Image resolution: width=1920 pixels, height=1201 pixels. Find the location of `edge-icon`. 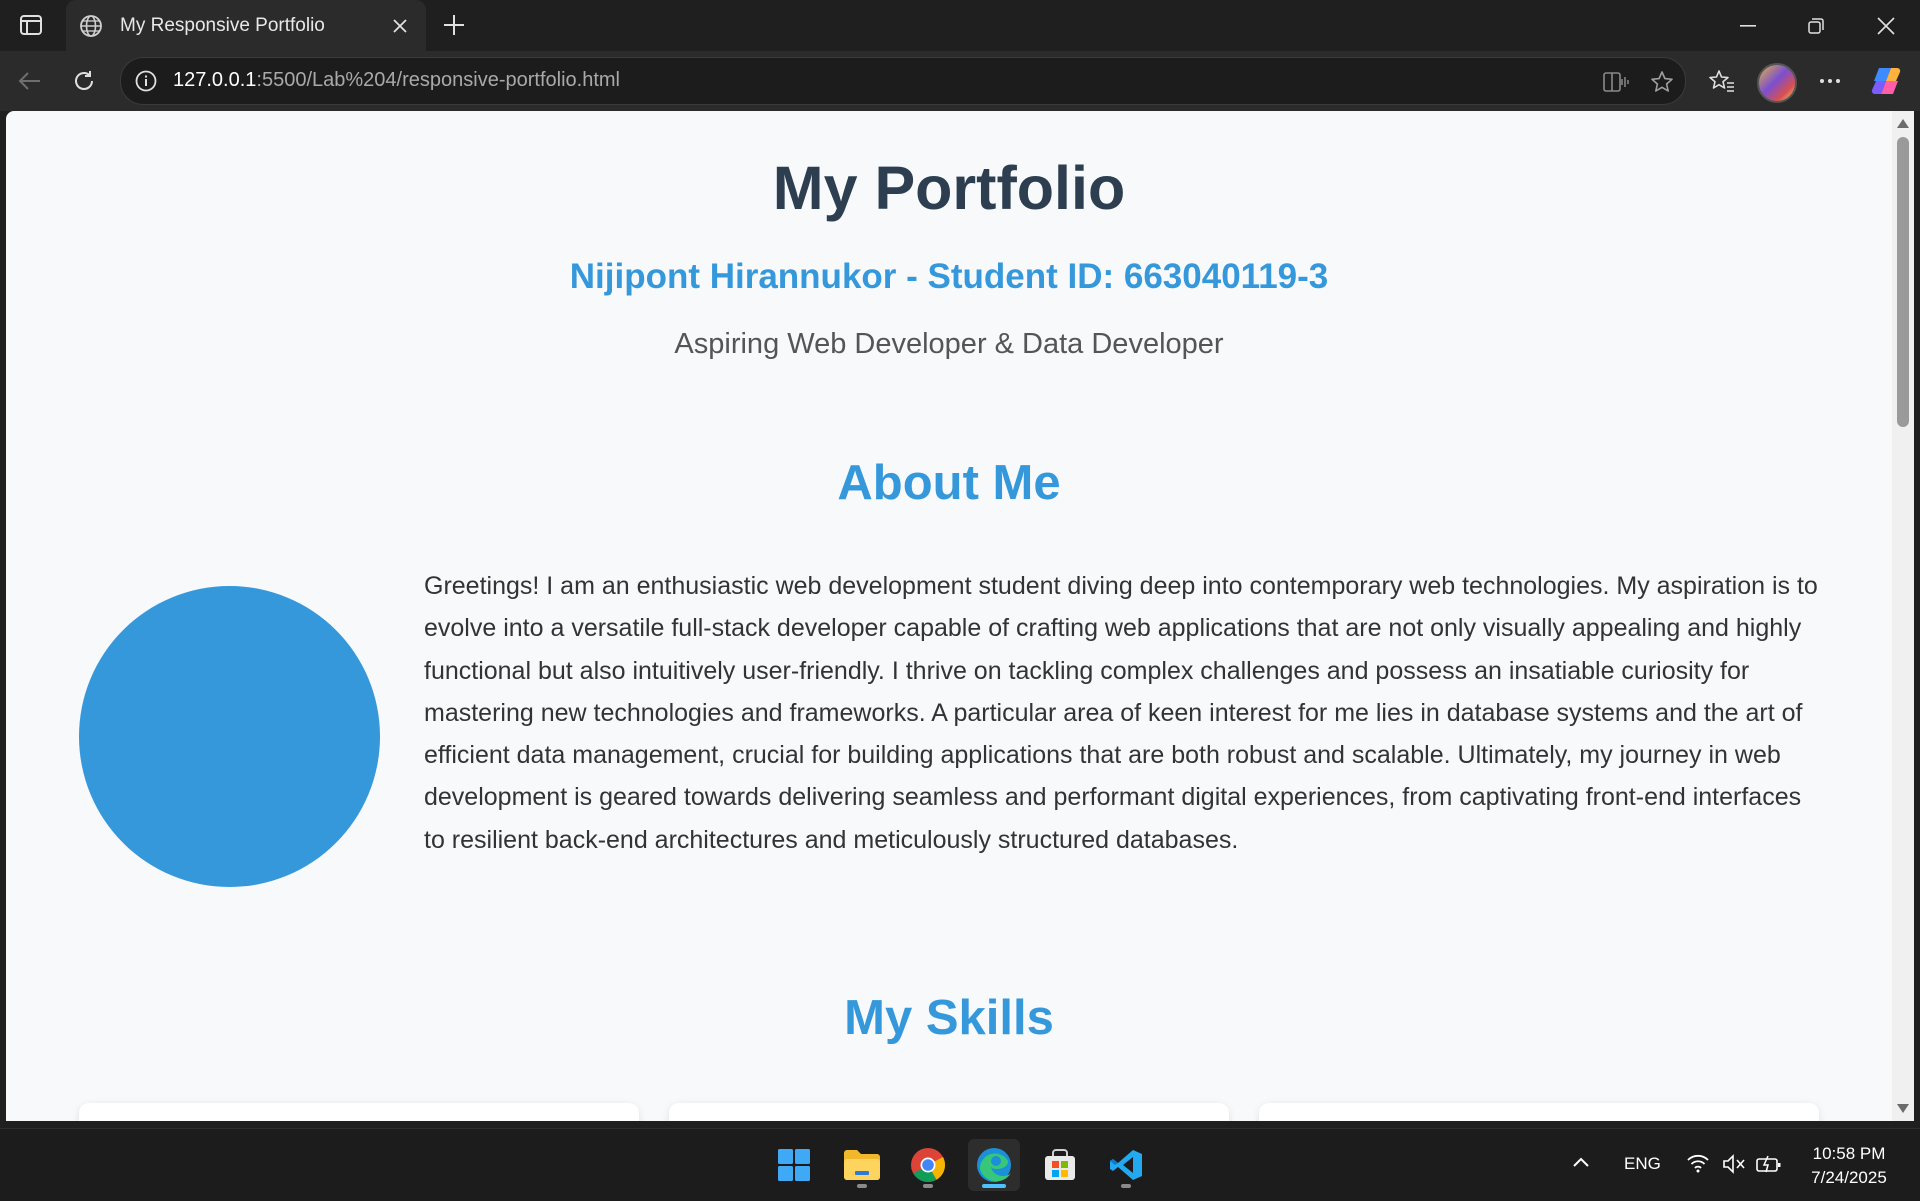

edge-icon is located at coordinates (994, 1165).